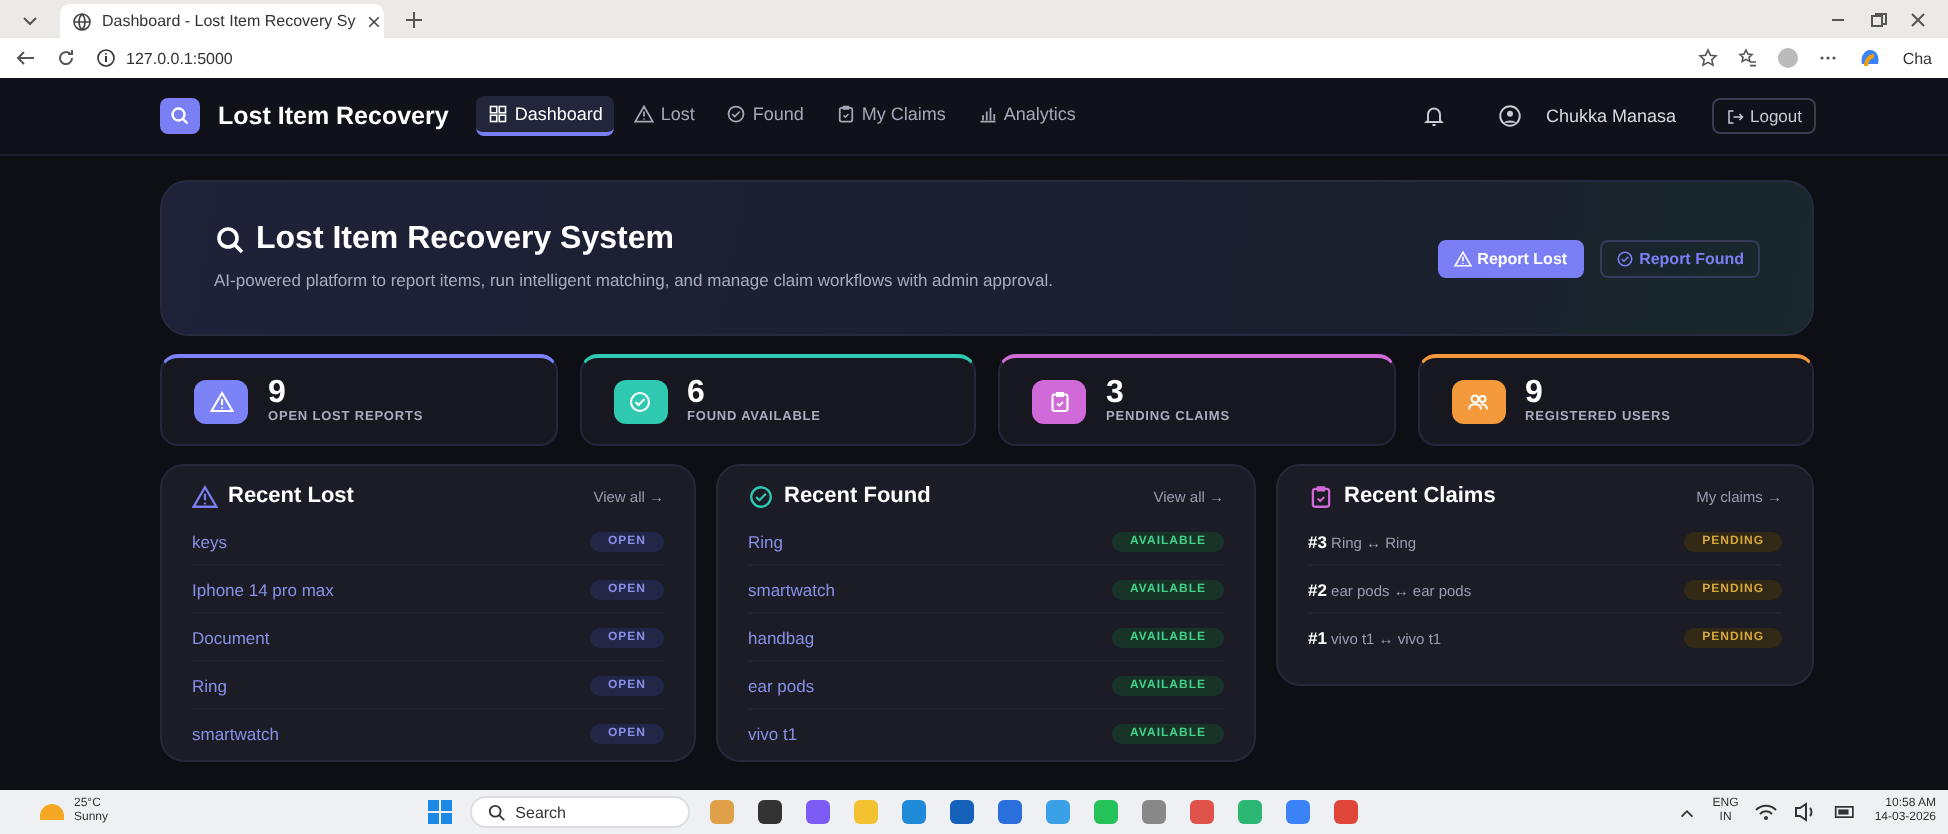 This screenshot has height=834, width=1948. I want to click on nav-link: Found, so click(765, 116).